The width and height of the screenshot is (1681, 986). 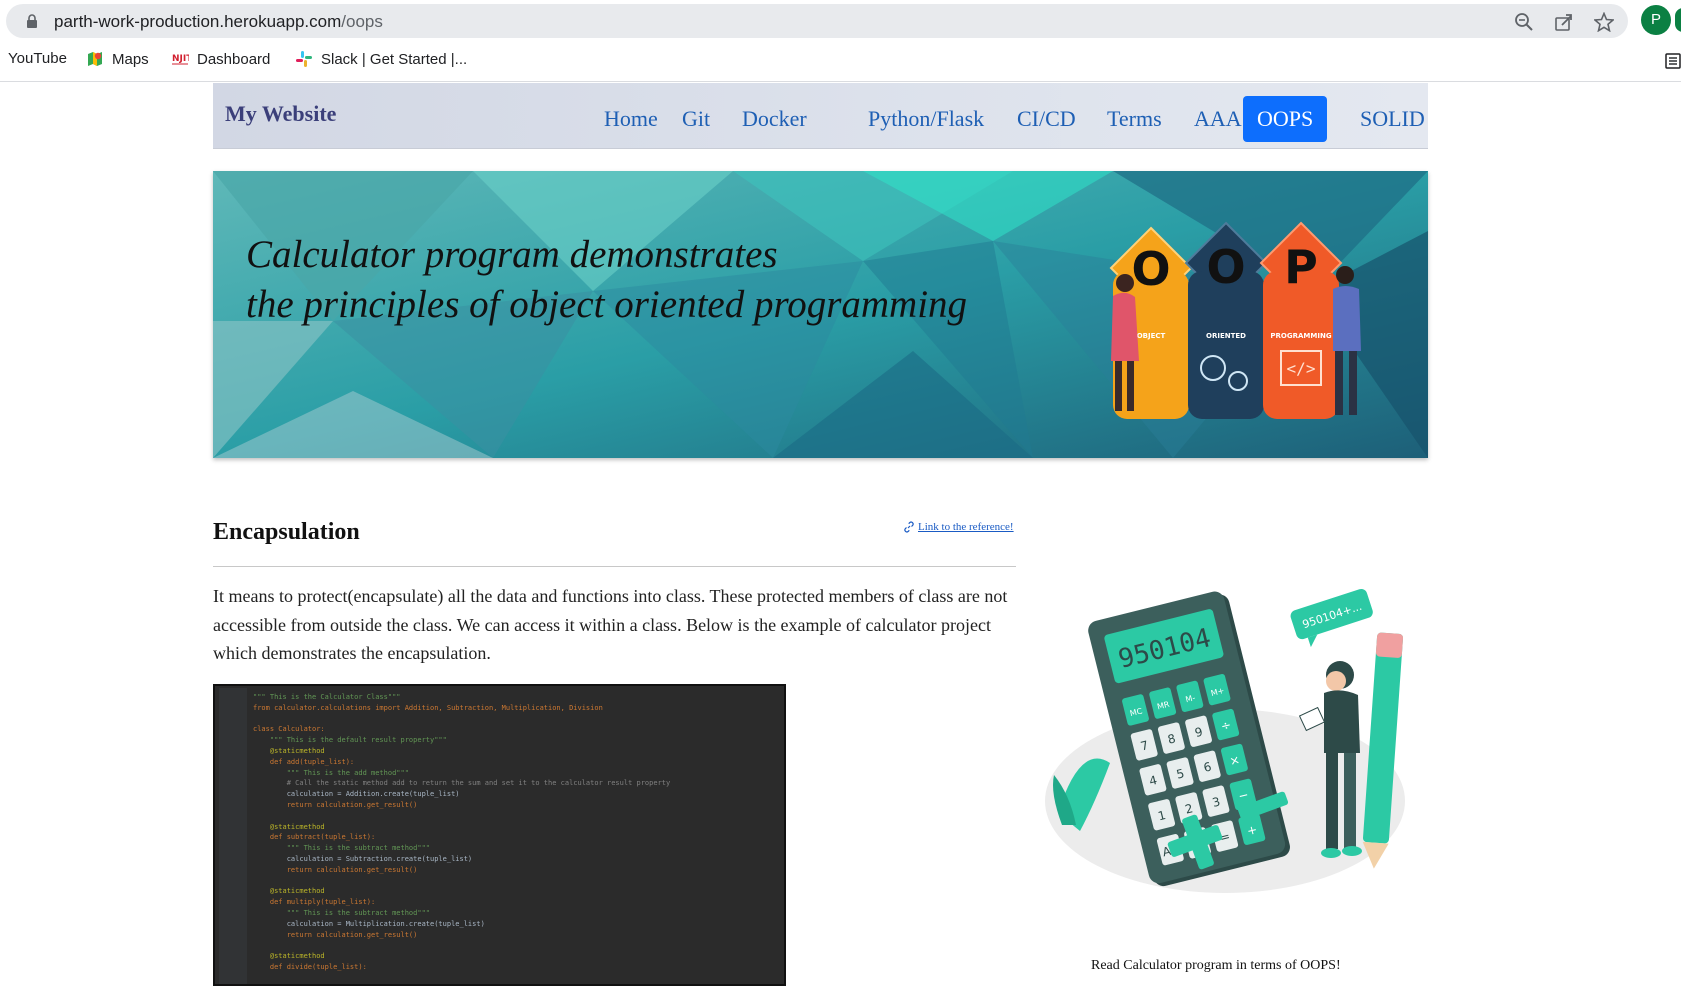 What do you see at coordinates (1225, 267) in the screenshot?
I see `oop-letter-2: O` at bounding box center [1225, 267].